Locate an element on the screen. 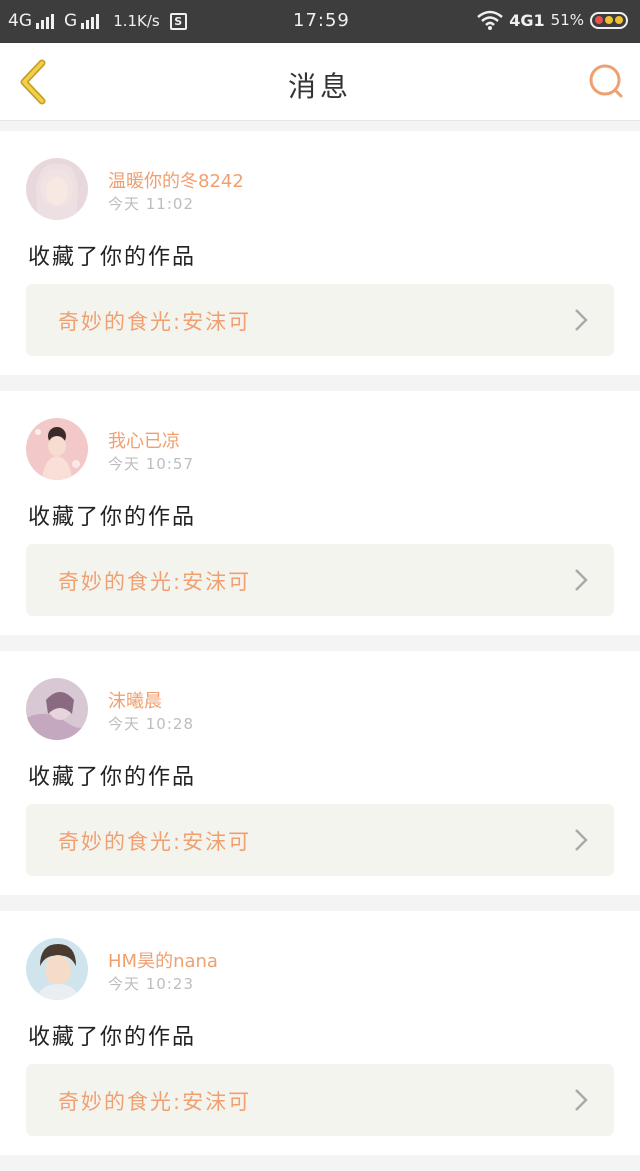 The height and width of the screenshot is (1171, 640). username: 我心已凉 is located at coordinates (144, 440).